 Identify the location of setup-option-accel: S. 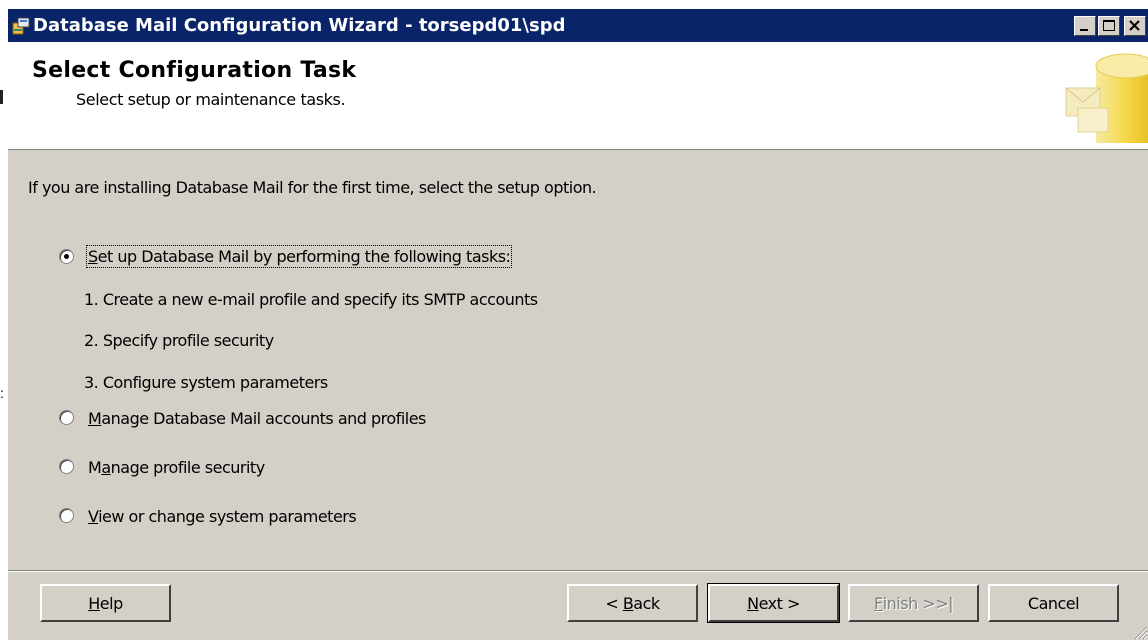
(93, 256).